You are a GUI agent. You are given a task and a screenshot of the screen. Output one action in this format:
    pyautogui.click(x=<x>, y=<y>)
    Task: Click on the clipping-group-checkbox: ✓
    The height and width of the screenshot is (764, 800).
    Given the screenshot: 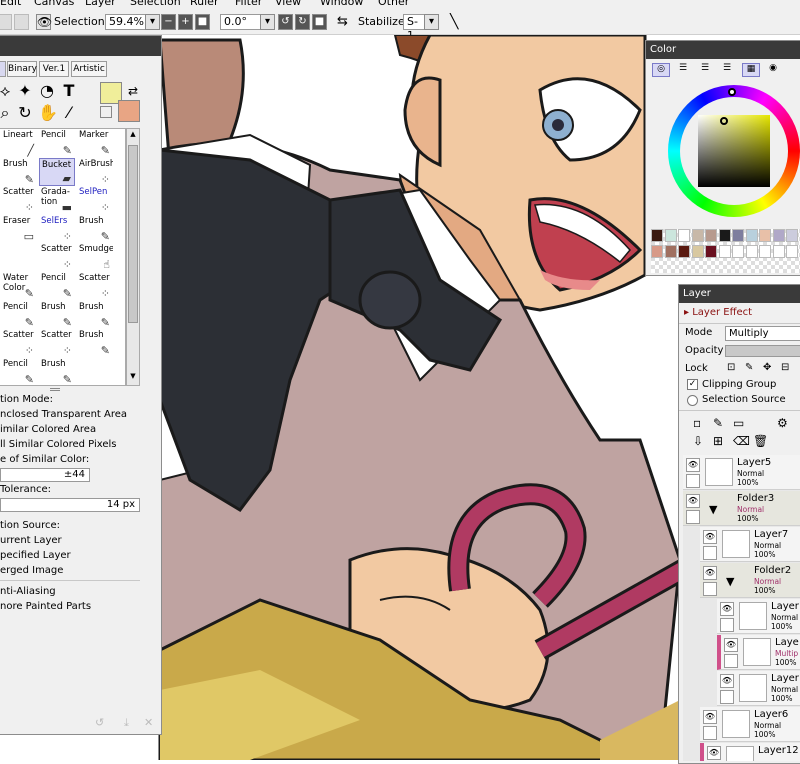 What is the action you would take?
    pyautogui.click(x=692, y=384)
    